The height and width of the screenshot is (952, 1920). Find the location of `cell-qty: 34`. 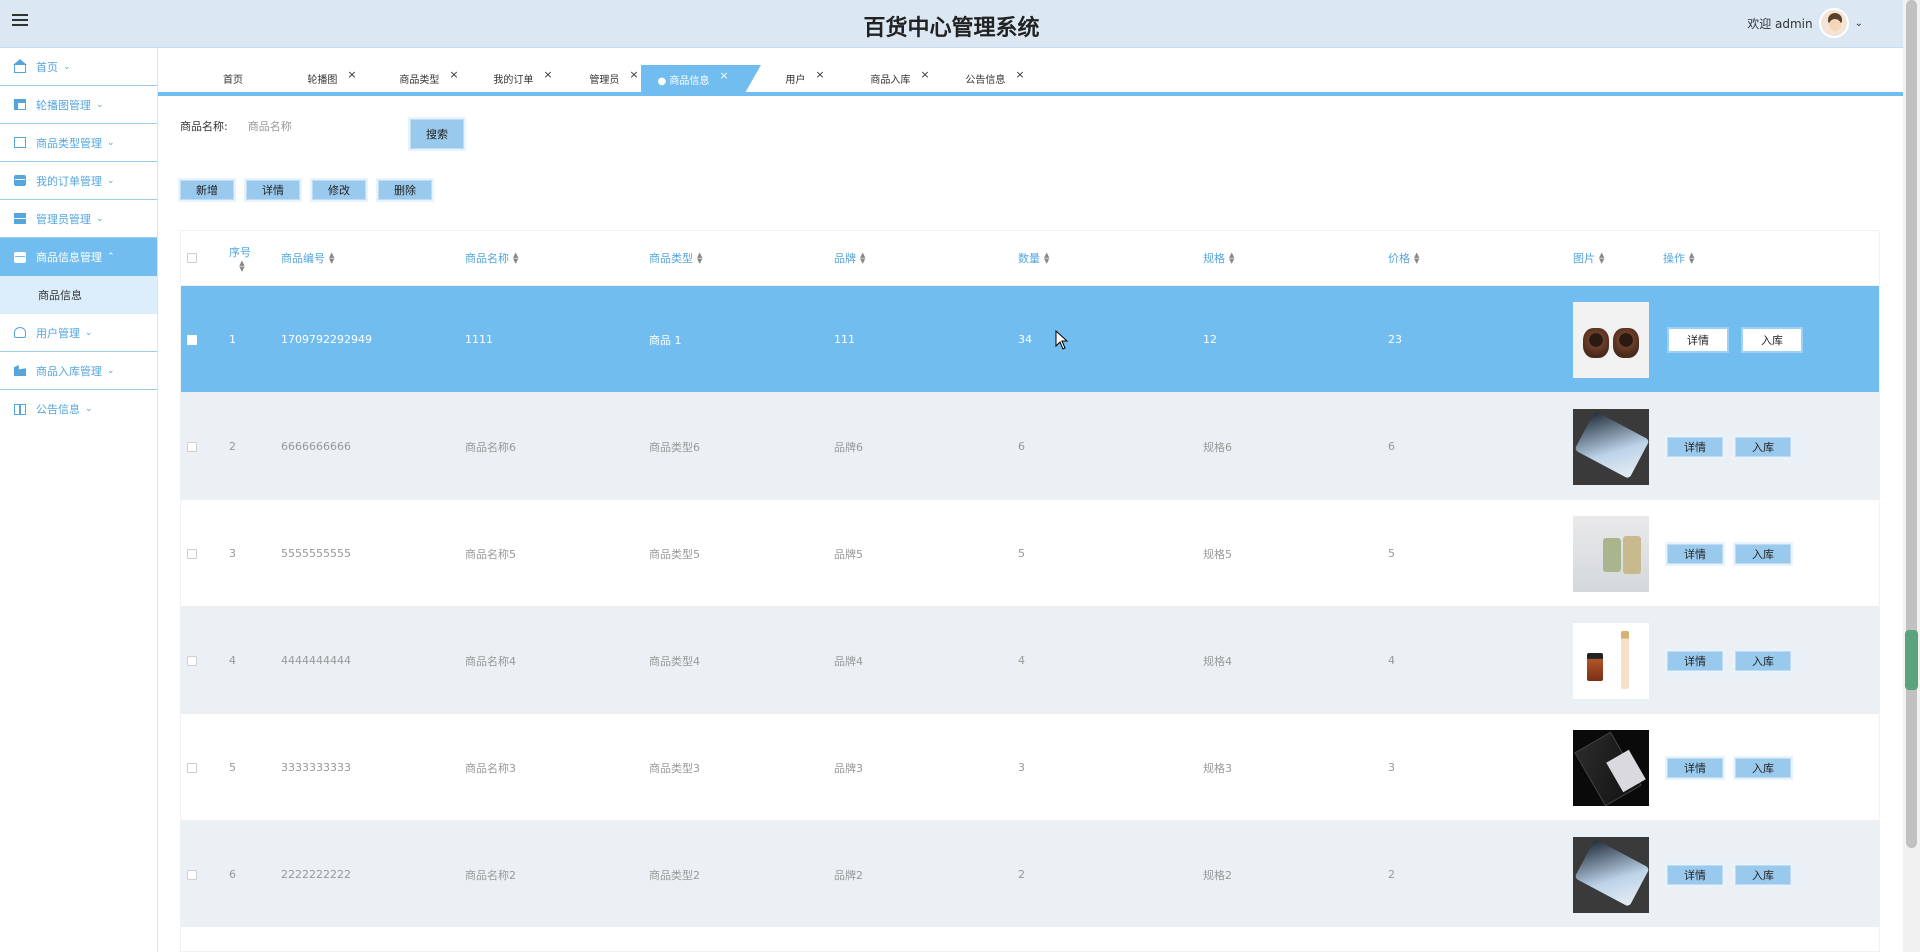

cell-qty: 34 is located at coordinates (1025, 339).